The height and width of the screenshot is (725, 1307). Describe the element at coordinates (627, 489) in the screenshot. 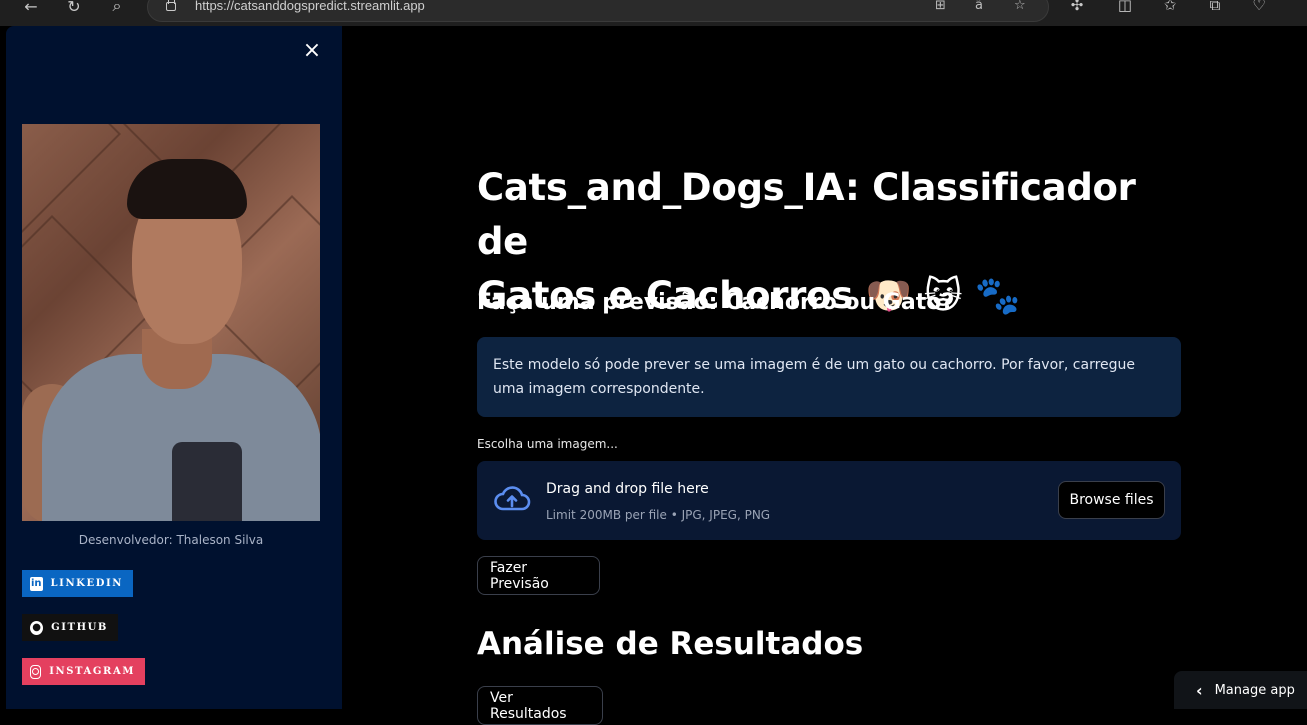

I see `dropzone-title: Drag and drop file here` at that location.